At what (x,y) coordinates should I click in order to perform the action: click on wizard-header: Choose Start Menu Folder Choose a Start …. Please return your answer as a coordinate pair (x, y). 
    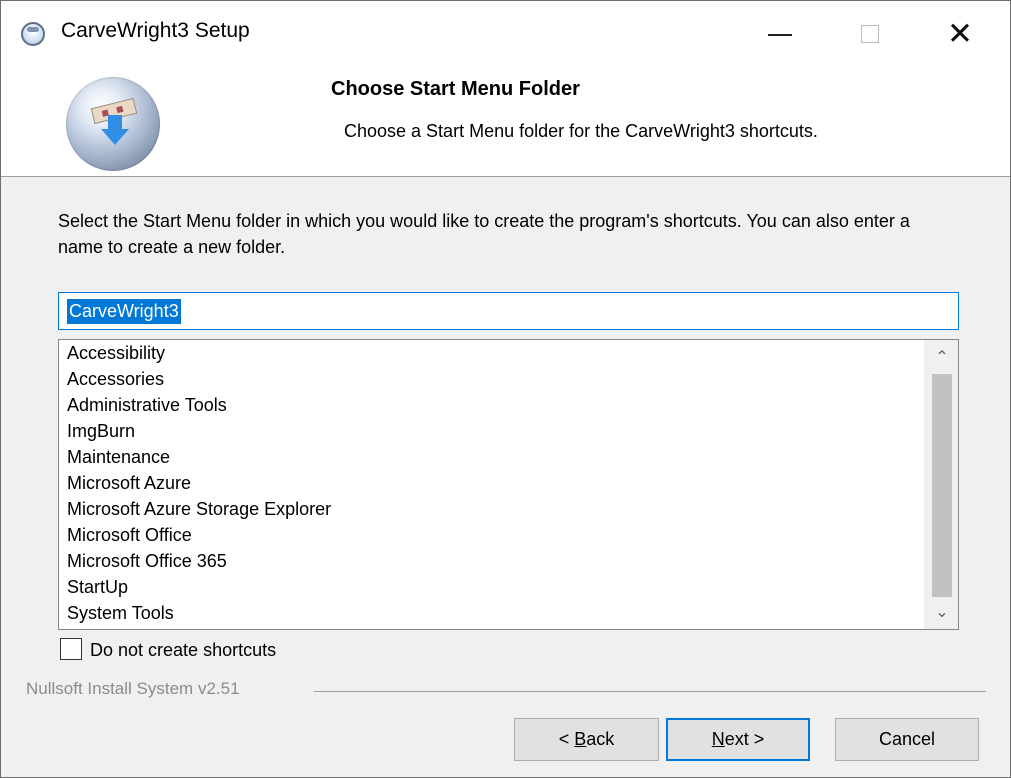
    Looking at the image, I should click on (505, 122).